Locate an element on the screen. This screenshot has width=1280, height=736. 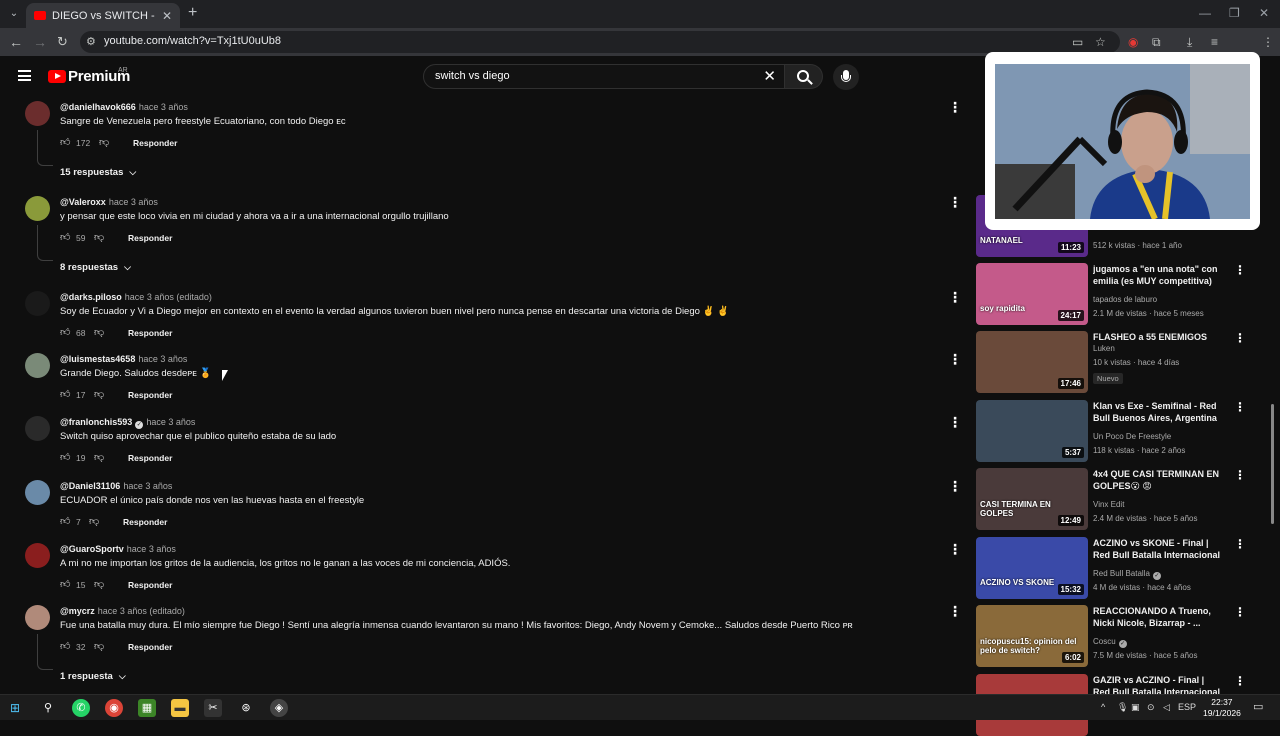
new-tab-icon: + is located at coordinates (192, 13).